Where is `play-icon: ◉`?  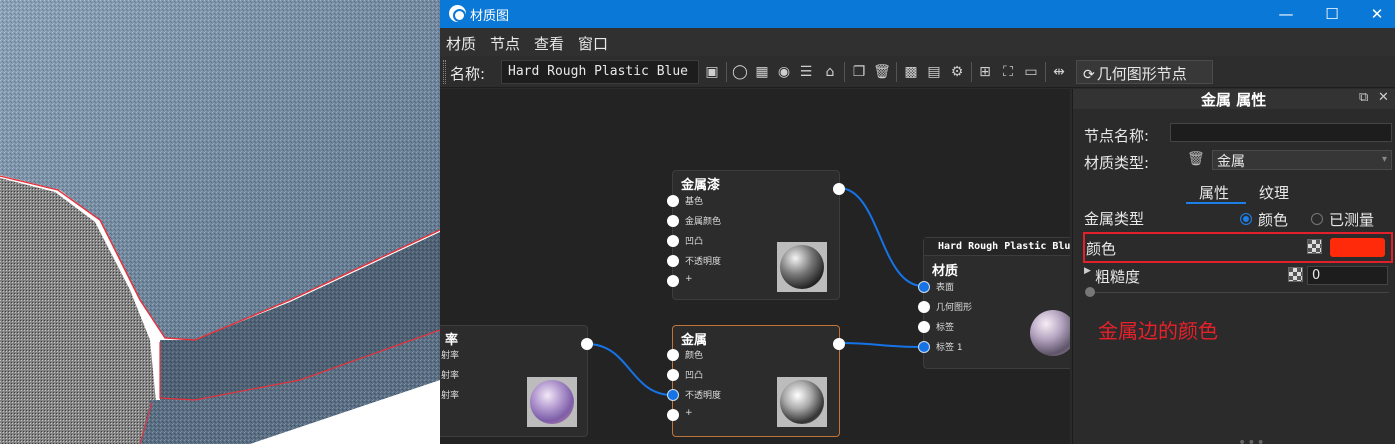
play-icon: ◉ is located at coordinates (784, 72).